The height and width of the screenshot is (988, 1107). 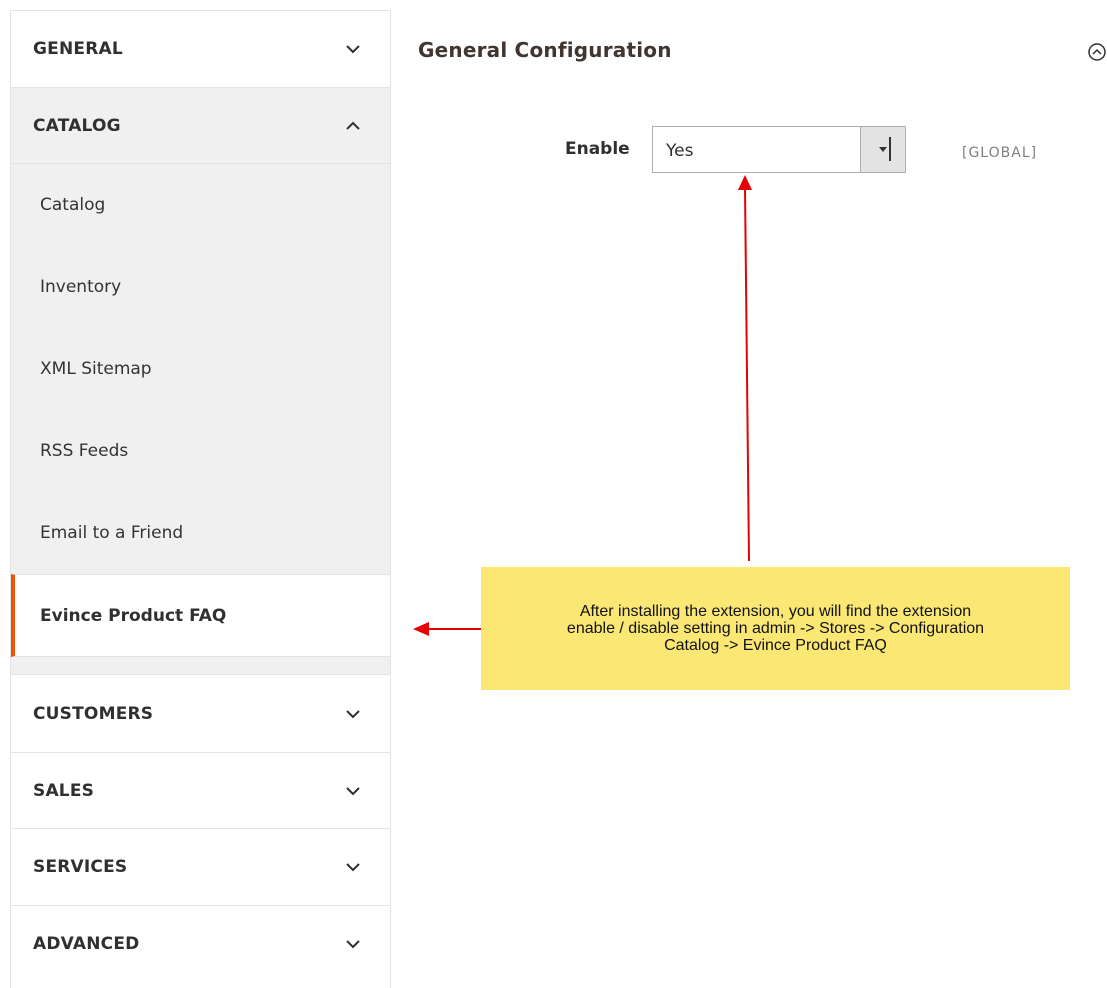 What do you see at coordinates (597, 149) in the screenshot?
I see `enable-field-label: Enable` at bounding box center [597, 149].